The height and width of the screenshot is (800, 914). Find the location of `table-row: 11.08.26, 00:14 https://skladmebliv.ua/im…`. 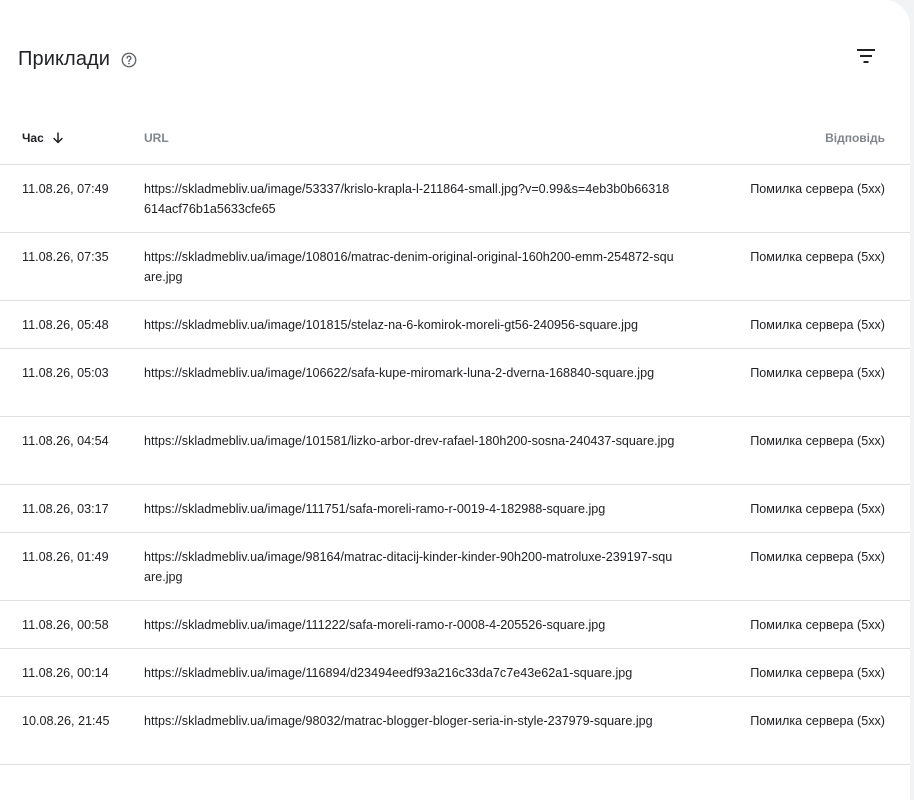

table-row: 11.08.26, 00:14 https://skladmebliv.ua/im… is located at coordinates (455, 673).